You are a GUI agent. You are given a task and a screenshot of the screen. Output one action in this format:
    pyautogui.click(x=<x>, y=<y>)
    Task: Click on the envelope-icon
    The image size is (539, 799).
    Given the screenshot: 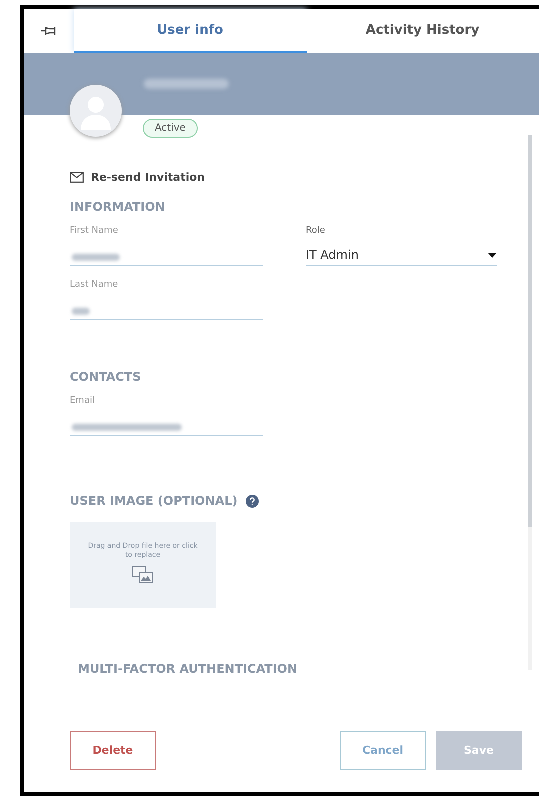 What is the action you would take?
    pyautogui.click(x=77, y=177)
    